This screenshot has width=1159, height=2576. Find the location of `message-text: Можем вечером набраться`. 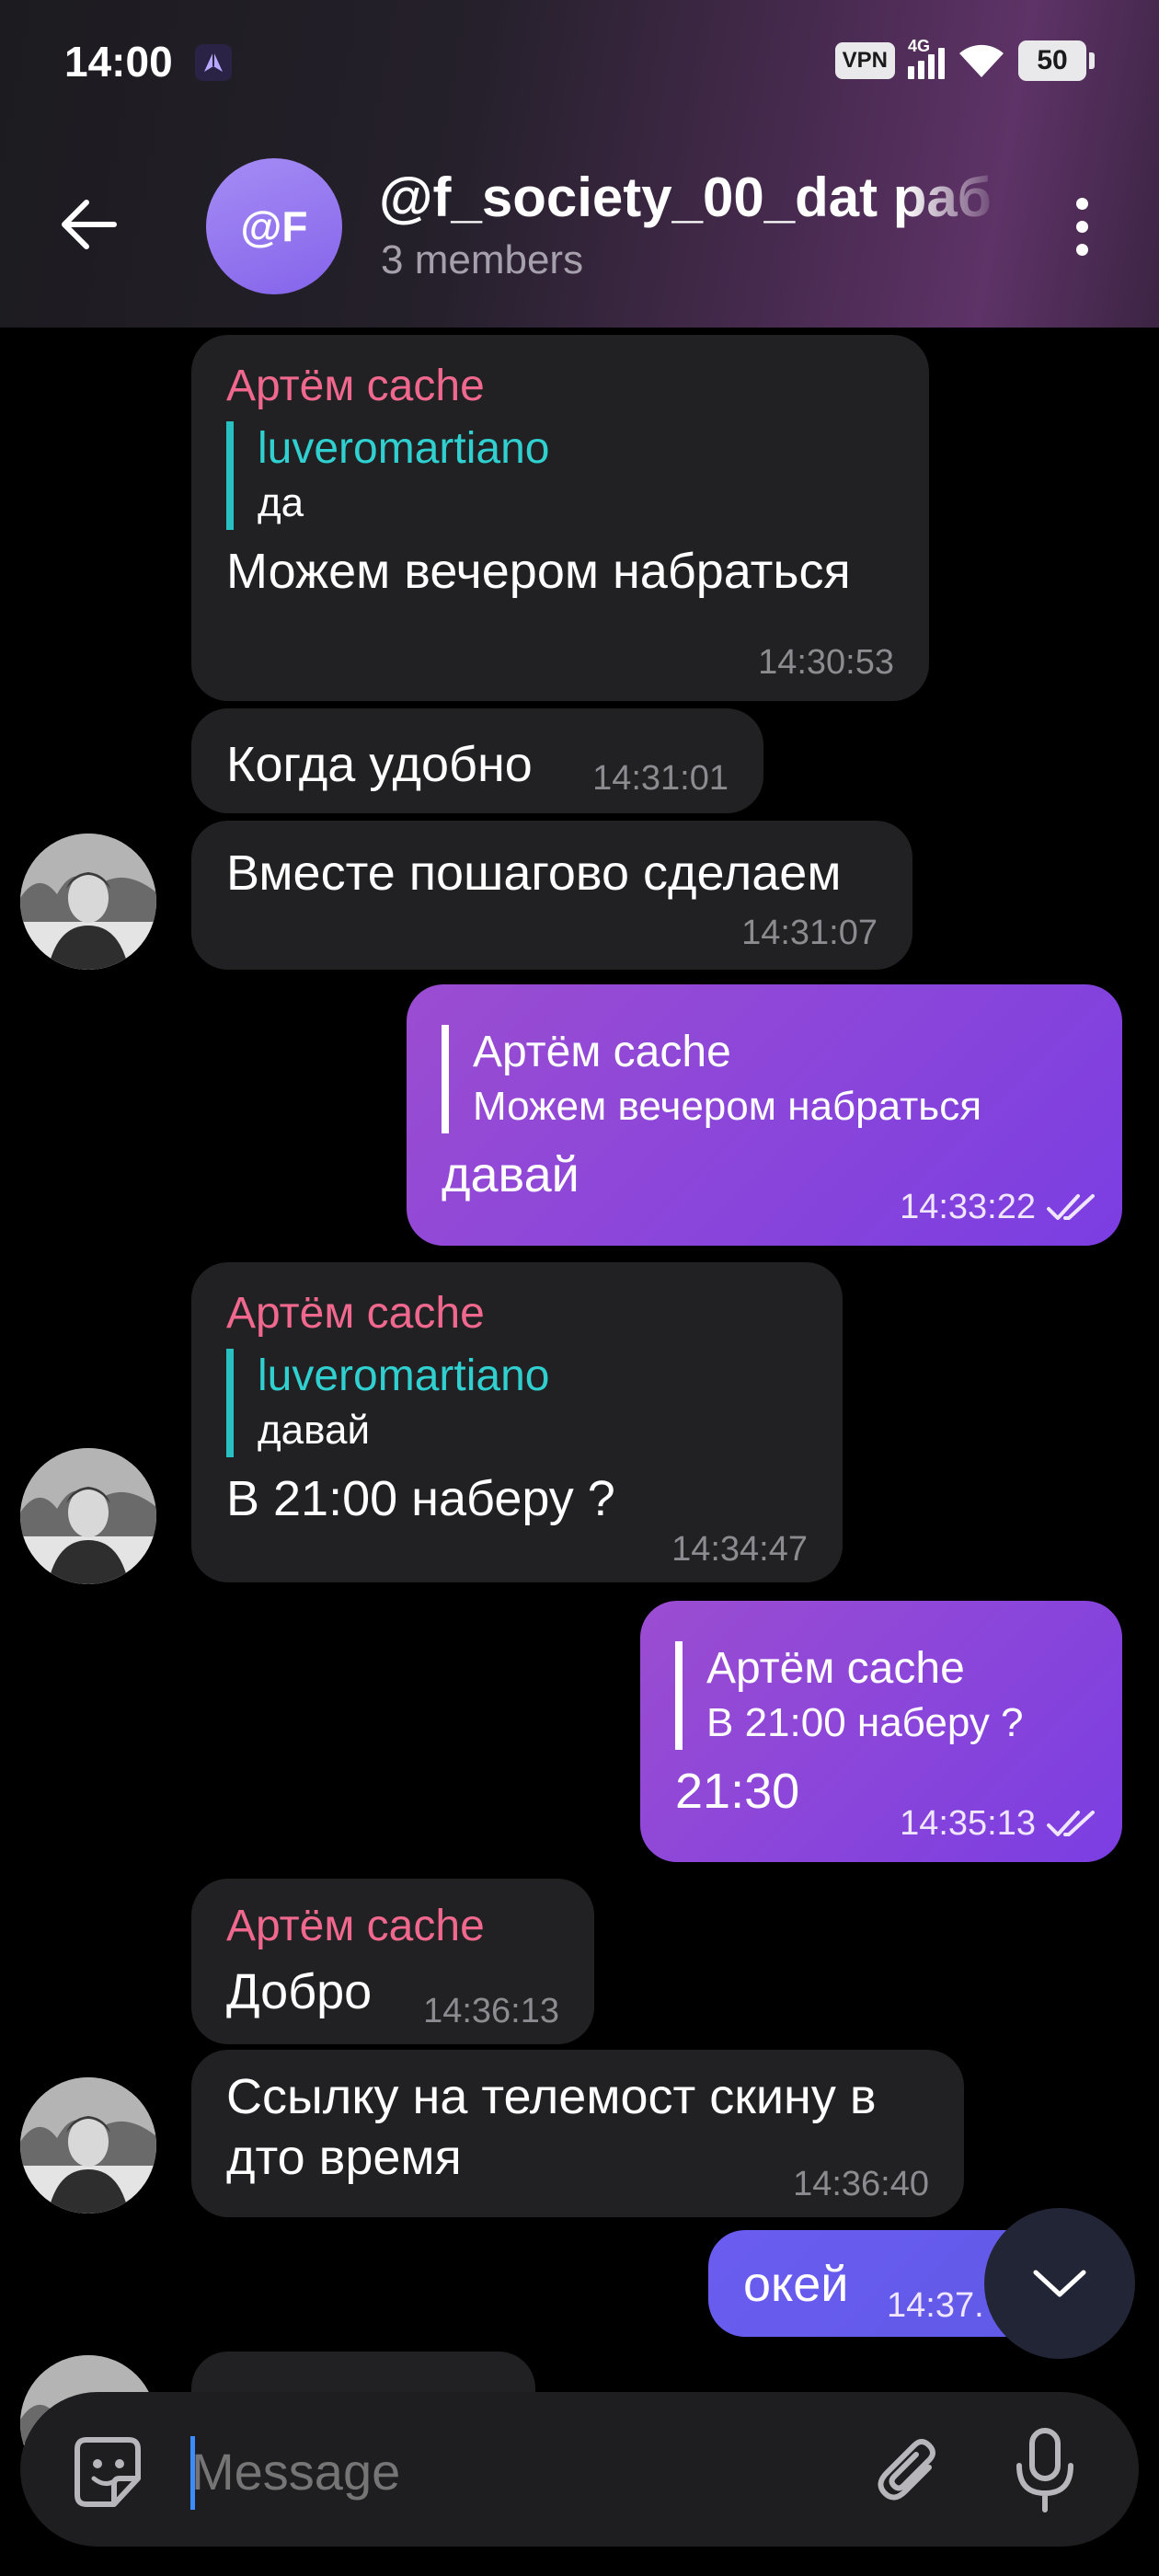

message-text: Можем вечером набраться is located at coordinates (538, 571).